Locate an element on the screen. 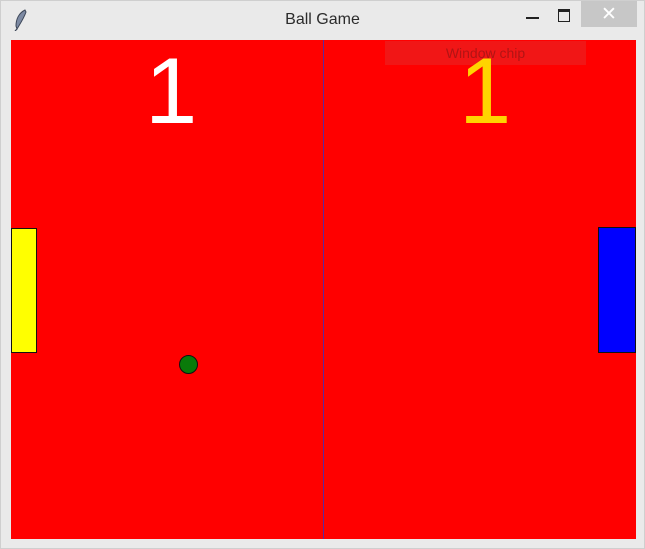  maximize-icon is located at coordinates (564, 15).